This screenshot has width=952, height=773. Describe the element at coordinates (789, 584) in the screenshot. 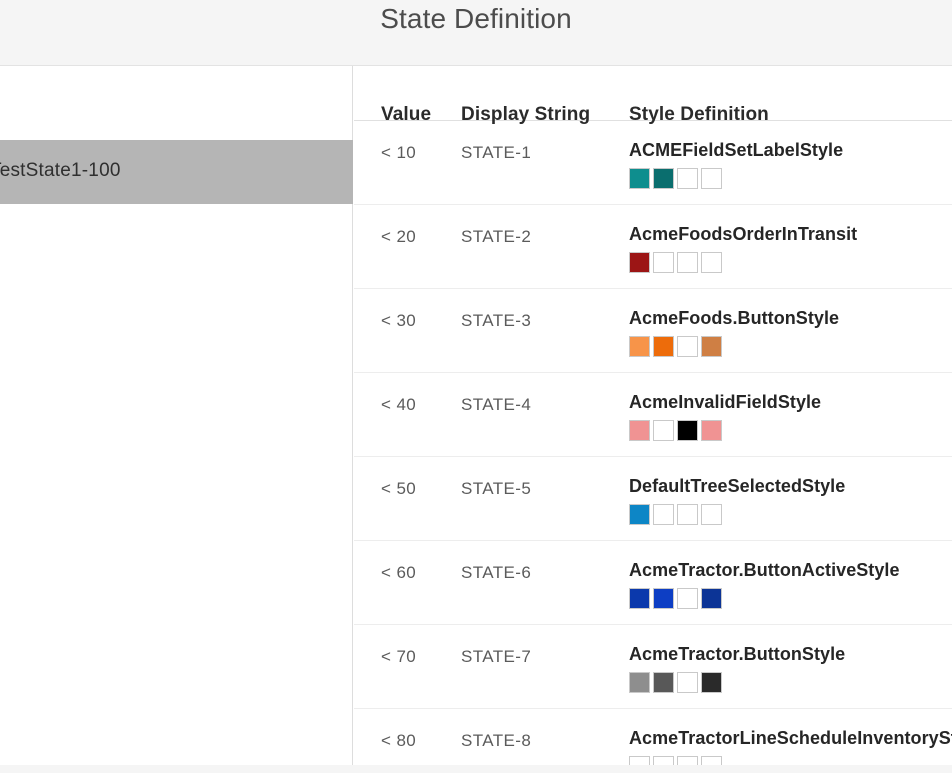

I see `cell-style-definition: AcmeTractor.ButtonActiveStyle` at that location.